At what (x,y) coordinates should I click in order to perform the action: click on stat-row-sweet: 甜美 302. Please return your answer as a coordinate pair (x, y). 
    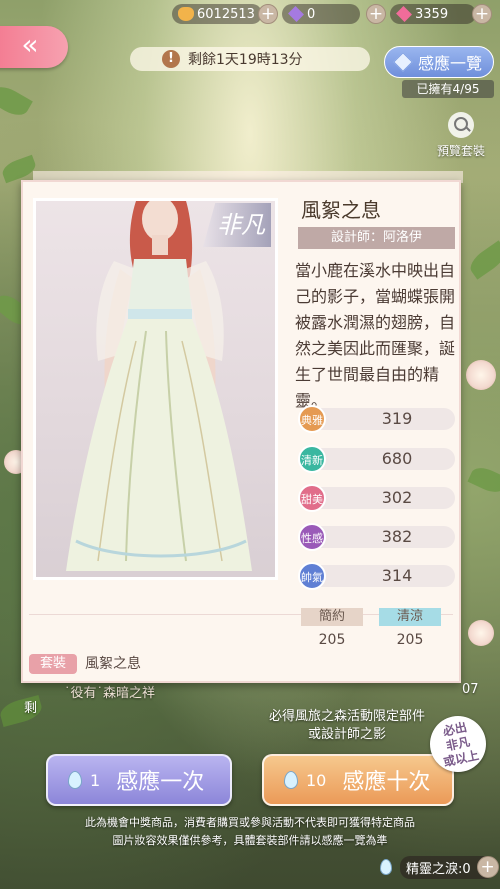
    Looking at the image, I should click on (376, 498).